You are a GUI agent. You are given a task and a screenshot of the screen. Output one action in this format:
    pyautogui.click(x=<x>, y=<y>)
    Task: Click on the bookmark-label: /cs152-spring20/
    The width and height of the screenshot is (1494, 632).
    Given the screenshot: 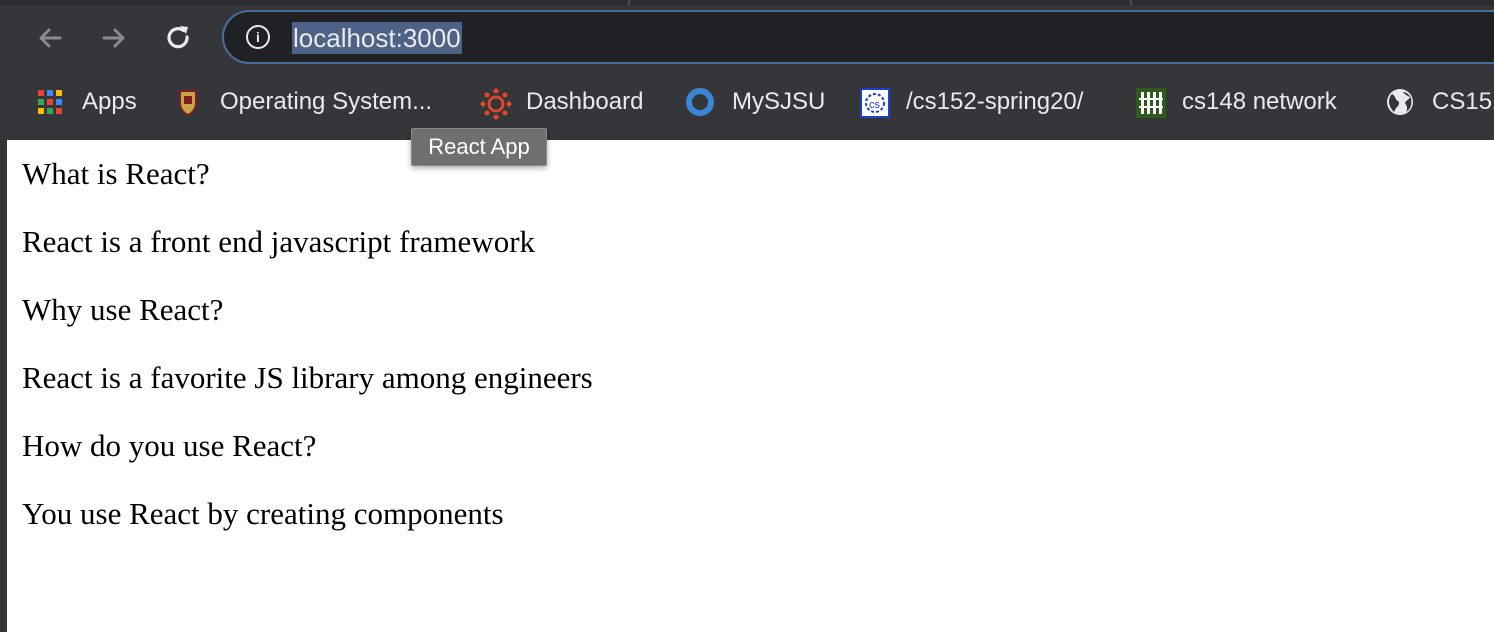 What is the action you would take?
    pyautogui.click(x=995, y=101)
    